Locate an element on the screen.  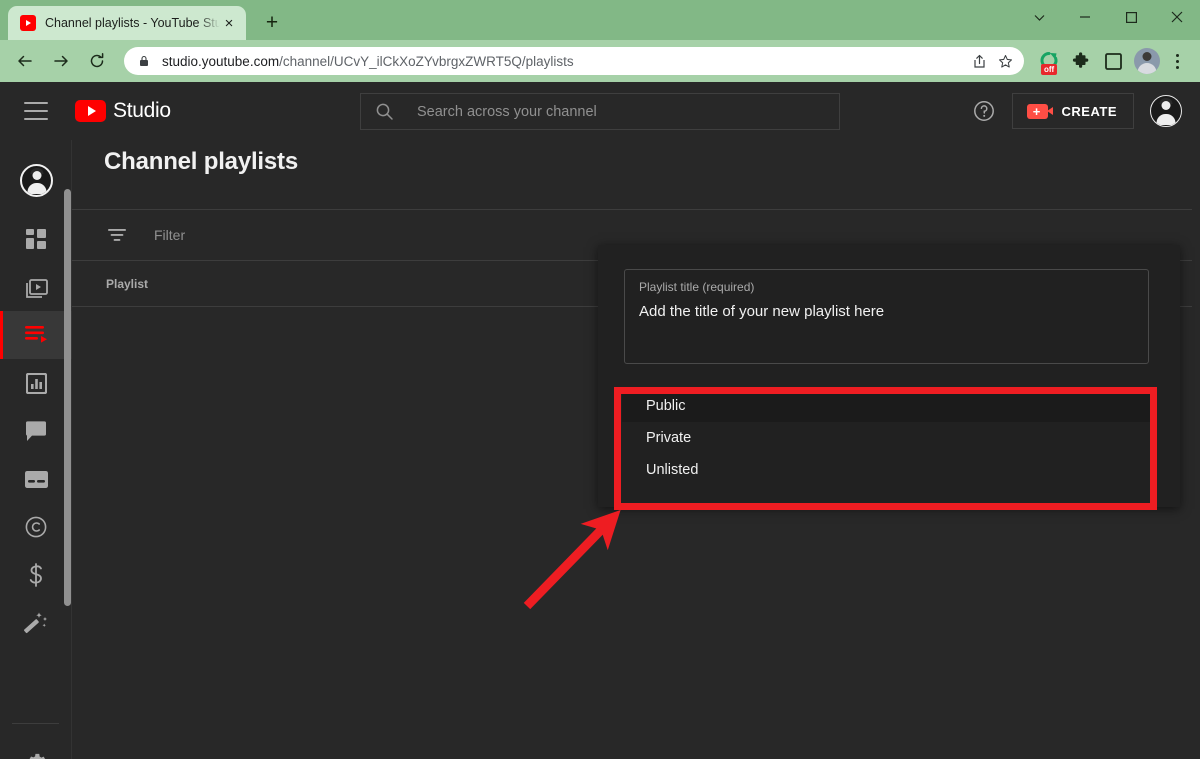
chrome-three-dot-menu is located at coordinates (1177, 61).